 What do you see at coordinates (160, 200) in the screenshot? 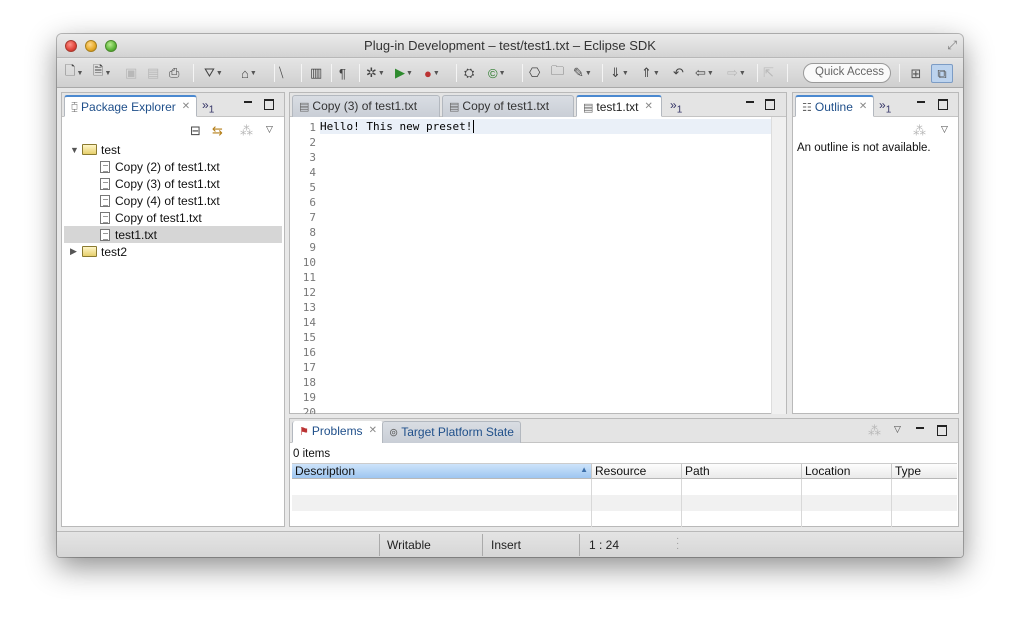
I see `tree-item-file: Copy (4) of test1.txt` at bounding box center [160, 200].